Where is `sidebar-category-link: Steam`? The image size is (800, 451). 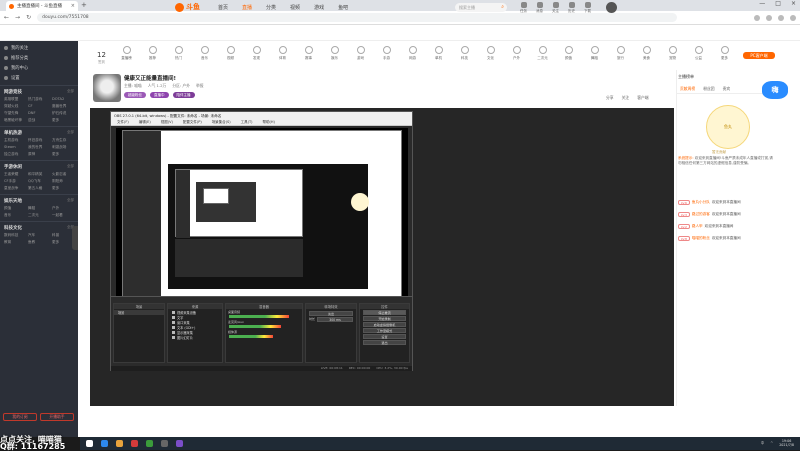
sidebar-category-link: Steam is located at coordinates (15, 147).